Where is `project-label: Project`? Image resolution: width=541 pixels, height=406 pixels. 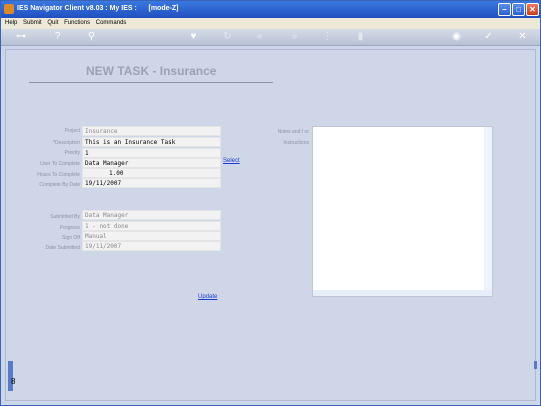
project-label: Project is located at coordinates (72, 131).